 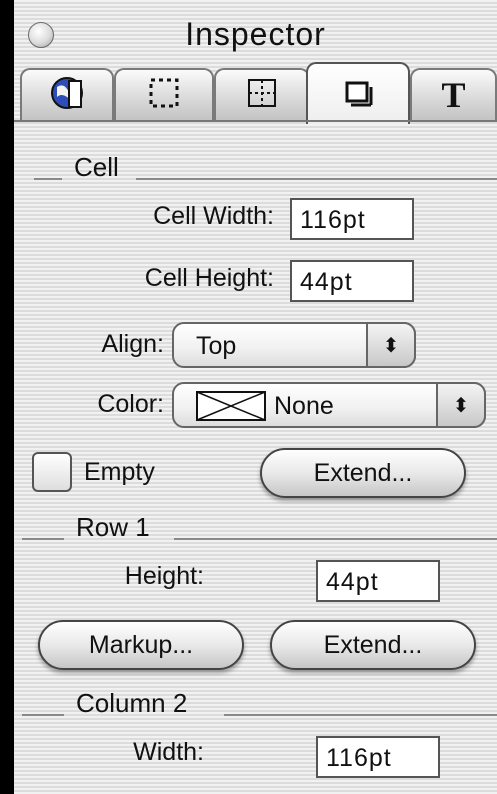 What do you see at coordinates (294, 345) in the screenshot?
I see `align-select: Top ⬍` at bounding box center [294, 345].